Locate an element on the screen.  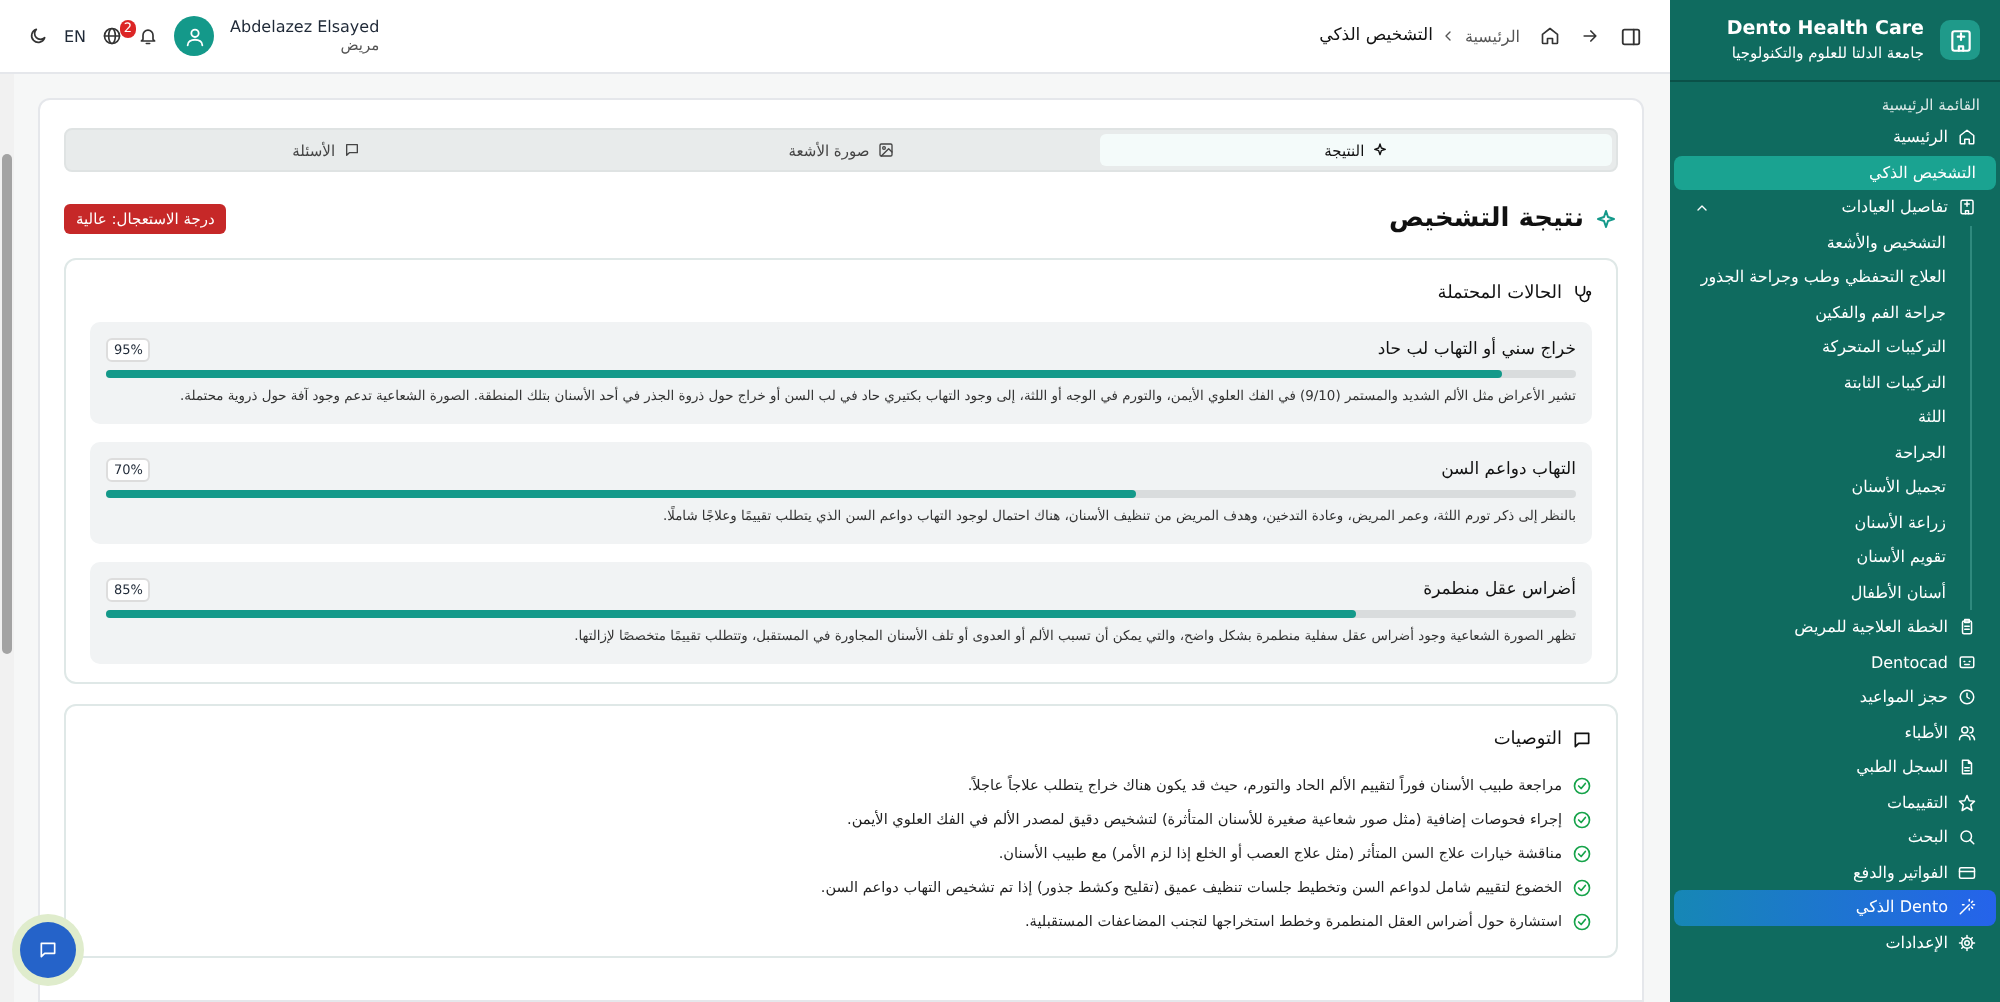
brand-title: Dento Health Care is located at coordinates (1825, 29).